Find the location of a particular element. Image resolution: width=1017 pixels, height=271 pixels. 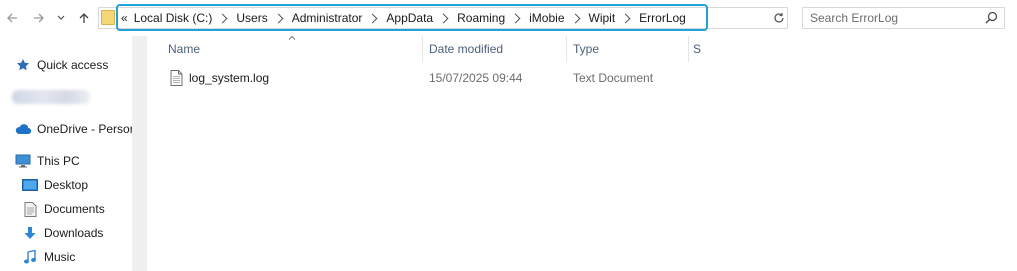

sidebar-scrollbar is located at coordinates (139, 153).